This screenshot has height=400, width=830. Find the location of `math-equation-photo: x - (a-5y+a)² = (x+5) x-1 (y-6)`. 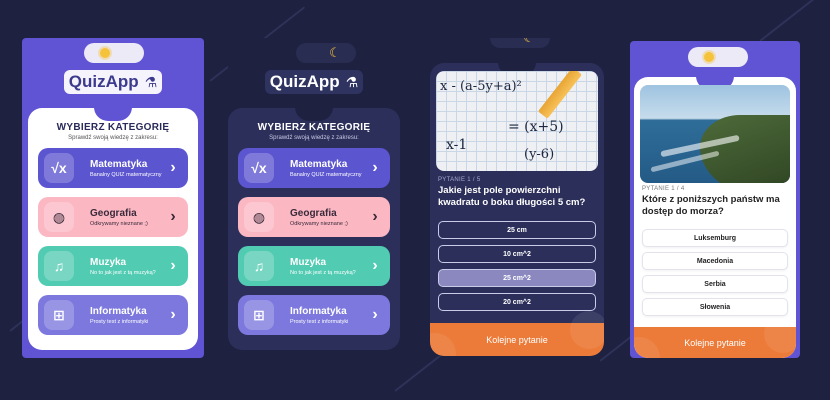

math-equation-photo: x - (a-5y+a)² = (x+5) x-1 (y-6) is located at coordinates (517, 121).